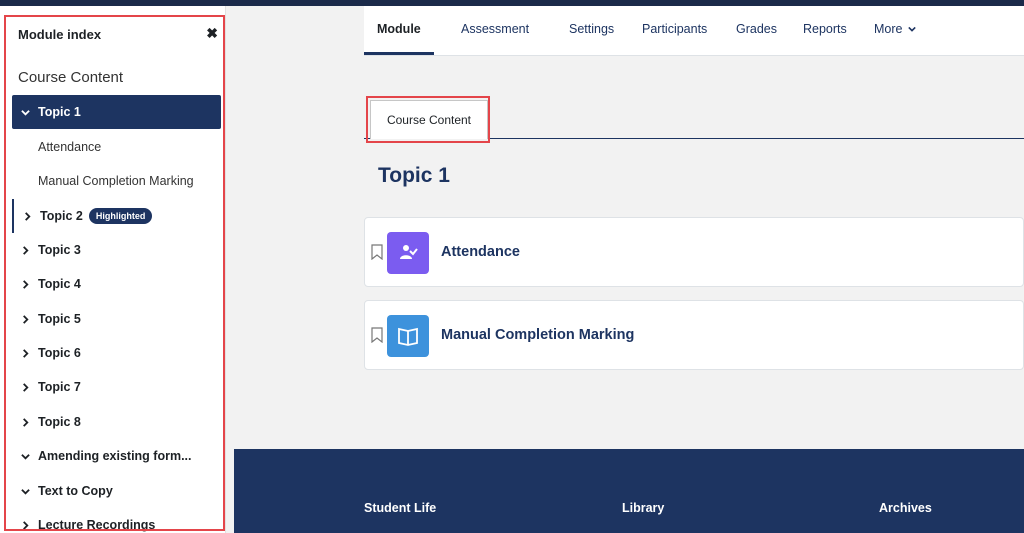 This screenshot has height=533, width=1024. Describe the element at coordinates (591, 29) in the screenshot. I see `tab-settings: Settings` at that location.